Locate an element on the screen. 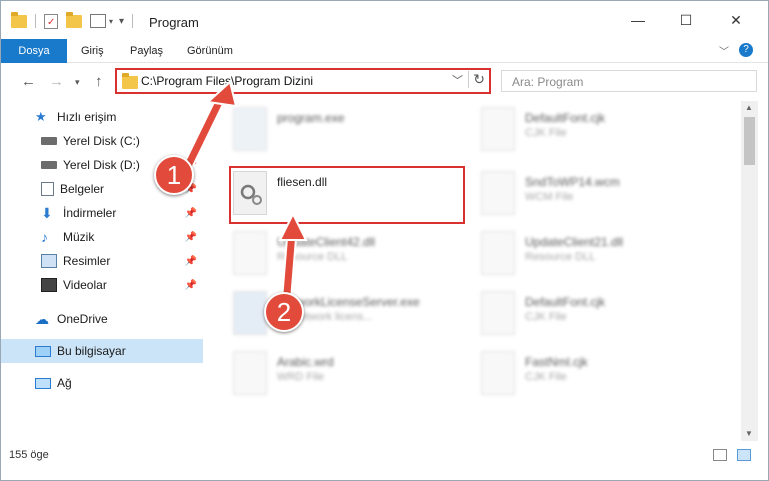 The width and height of the screenshot is (769, 481). file-name: program.exe is located at coordinates (311, 118).